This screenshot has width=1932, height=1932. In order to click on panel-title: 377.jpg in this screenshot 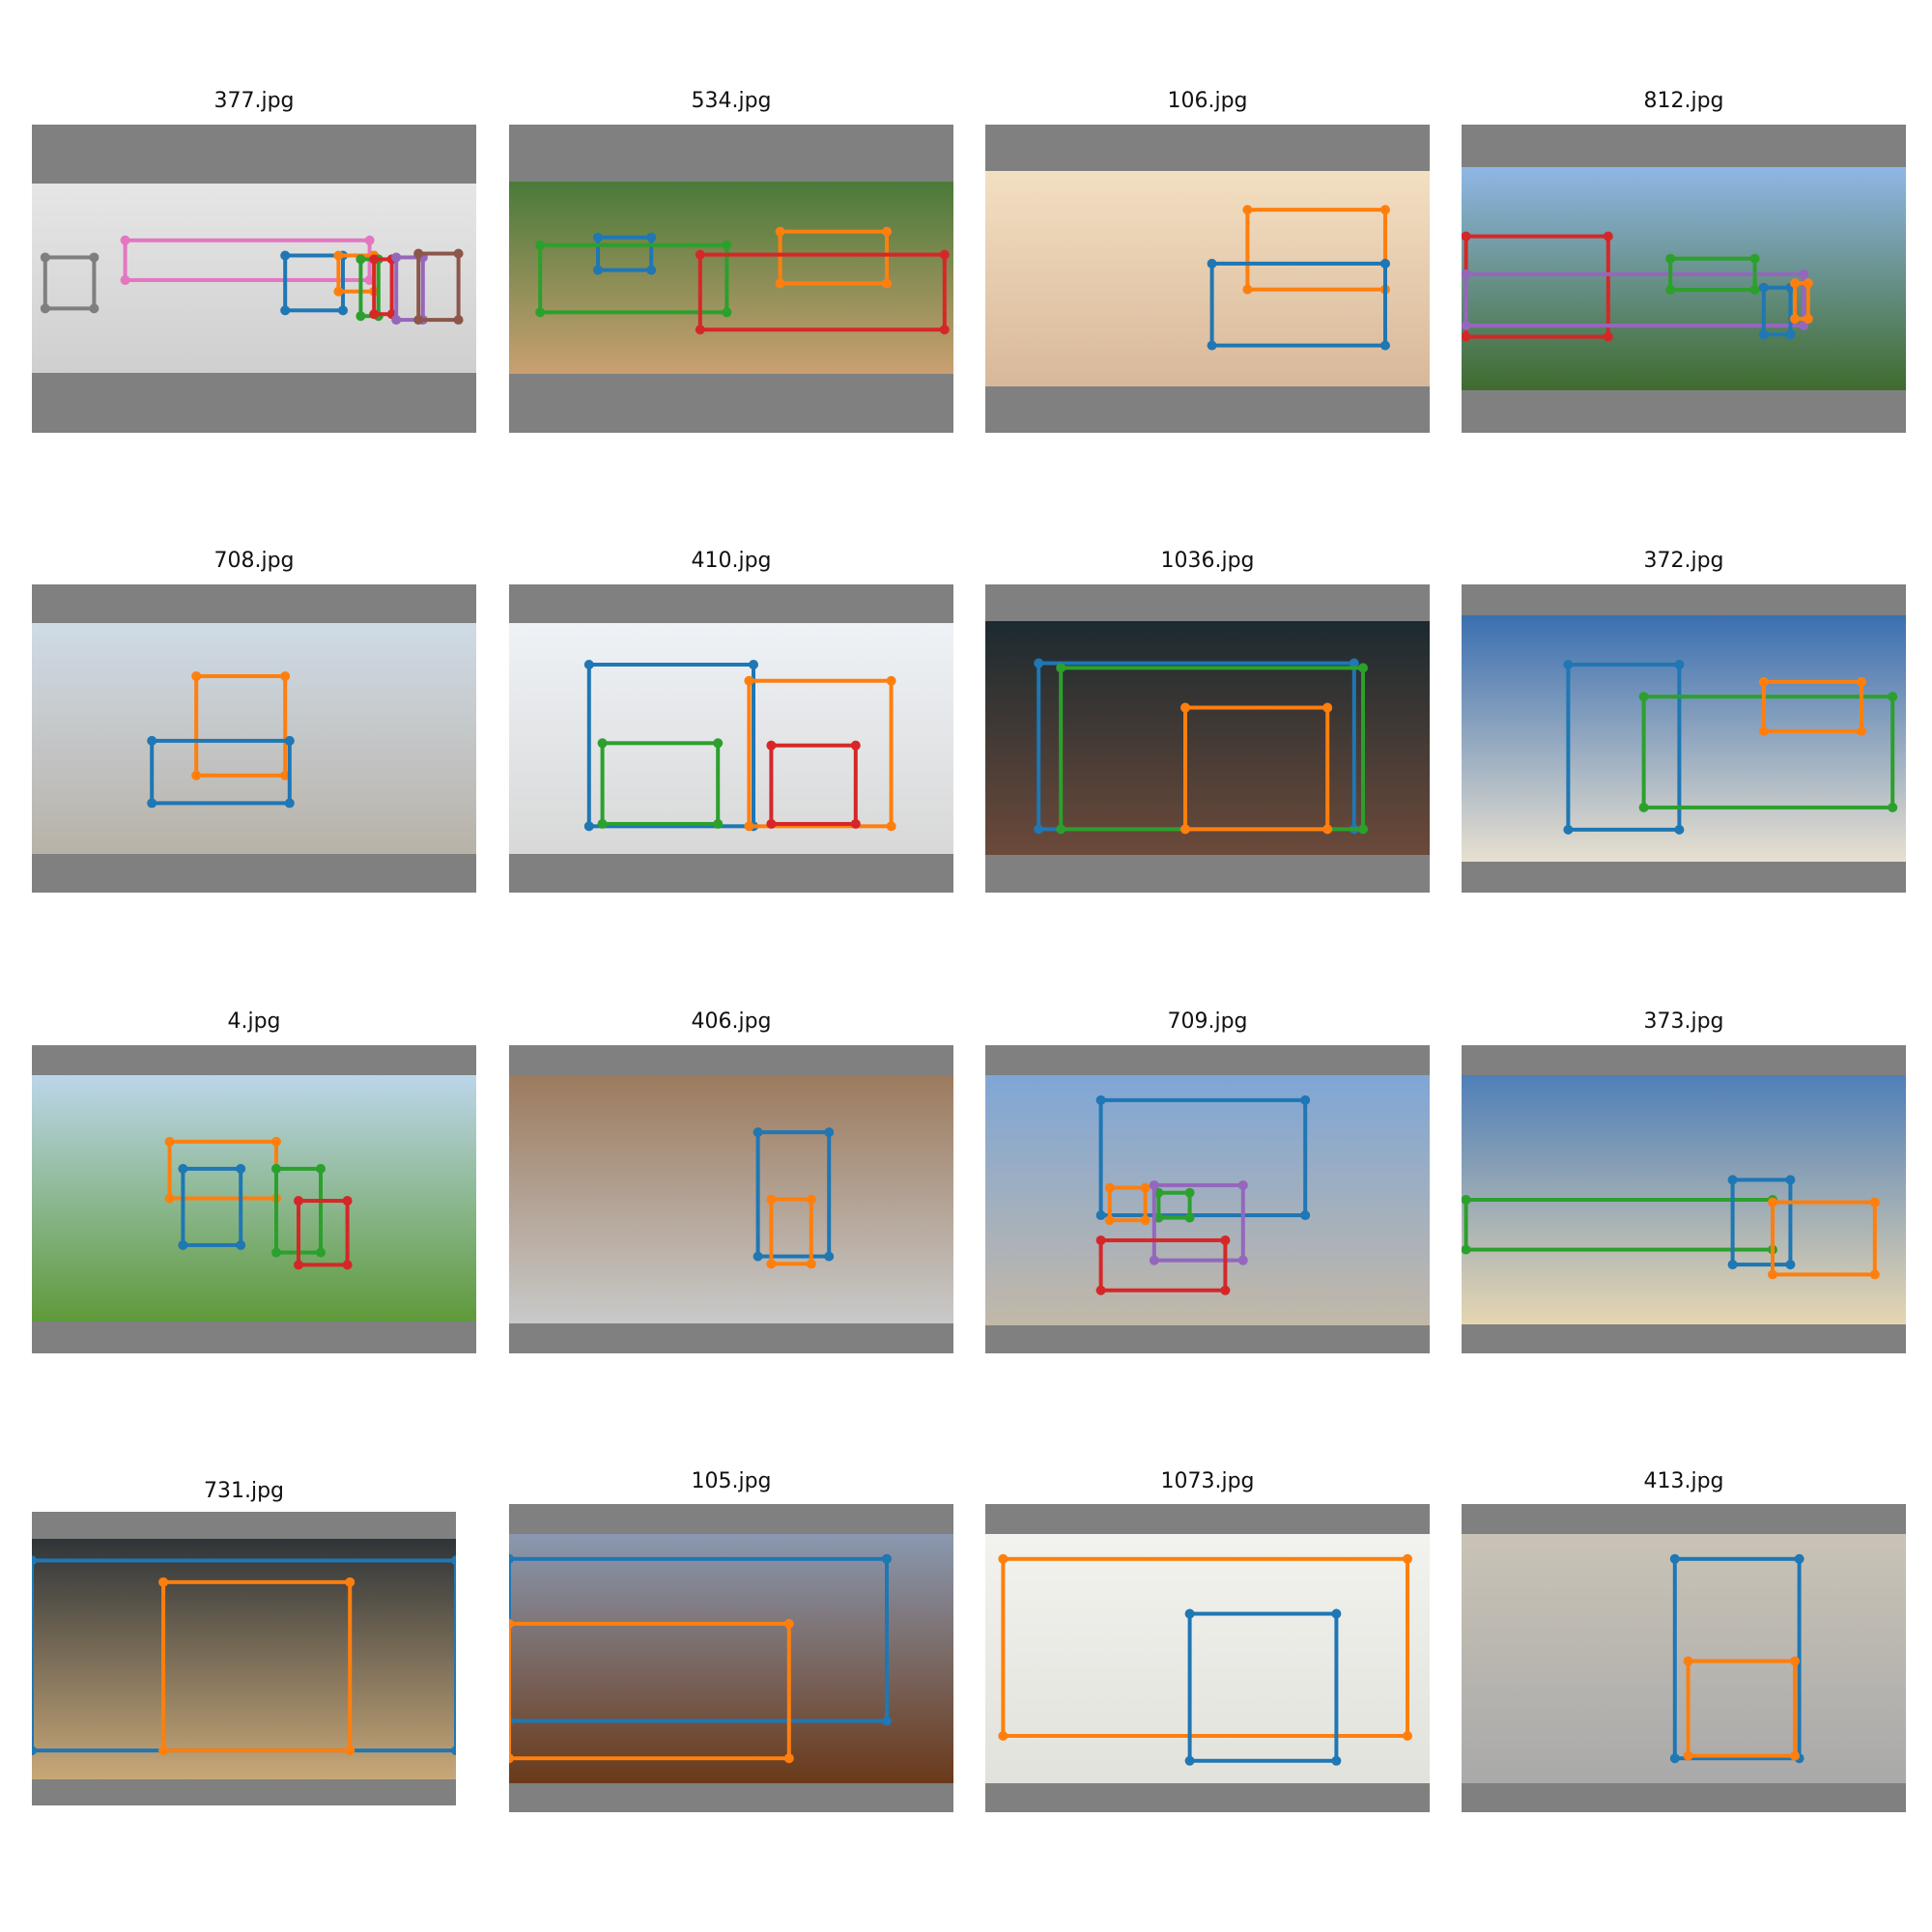, I will do `click(254, 101)`.